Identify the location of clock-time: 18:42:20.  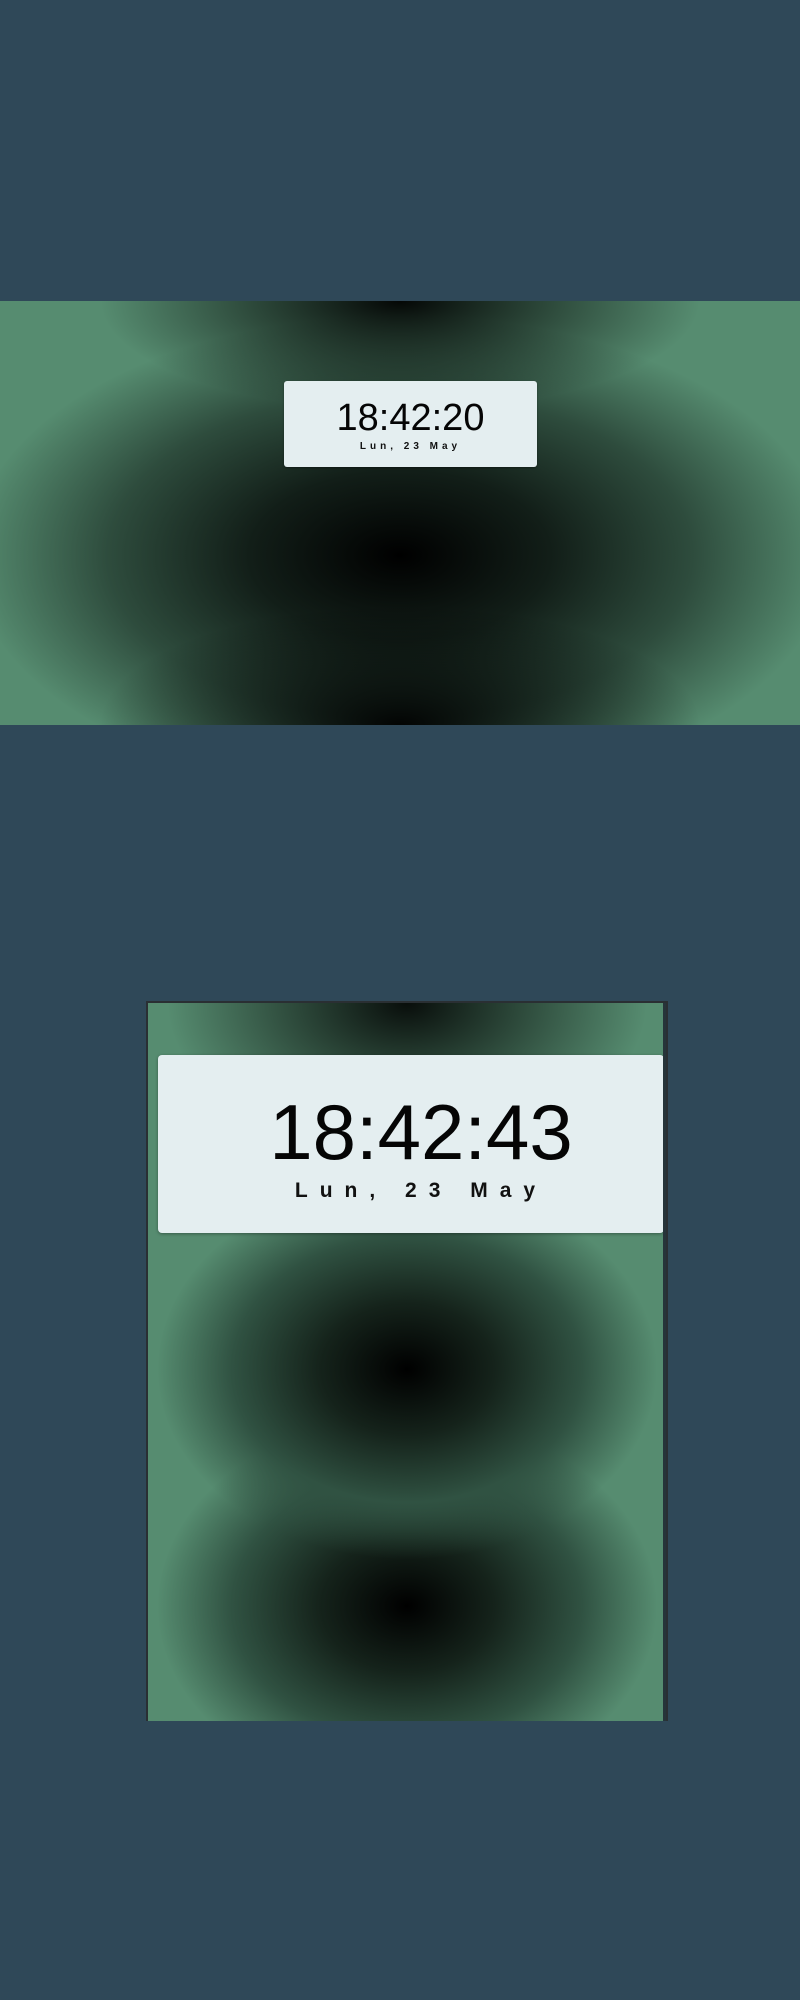
(410, 418).